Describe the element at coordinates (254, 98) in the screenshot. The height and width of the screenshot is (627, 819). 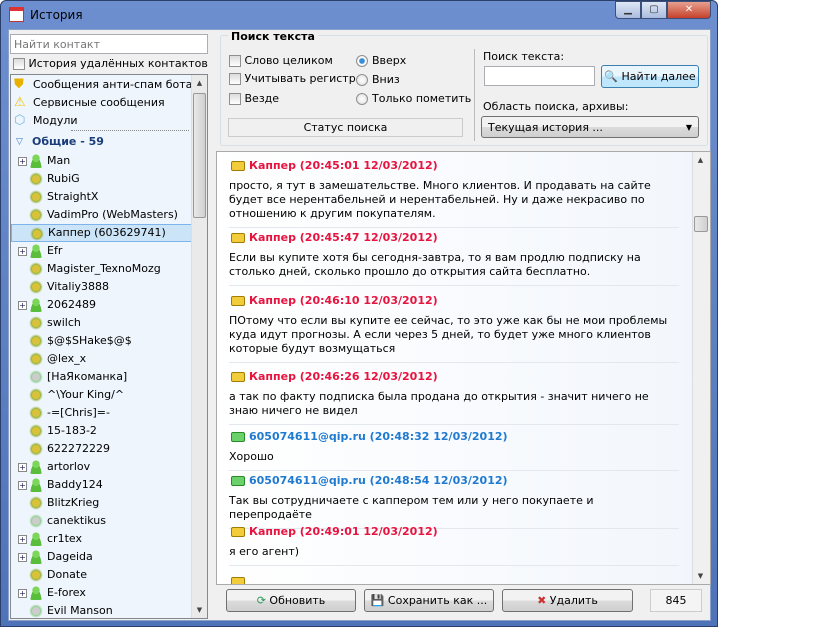
I see `everywhere-checkbox: Везде` at that location.